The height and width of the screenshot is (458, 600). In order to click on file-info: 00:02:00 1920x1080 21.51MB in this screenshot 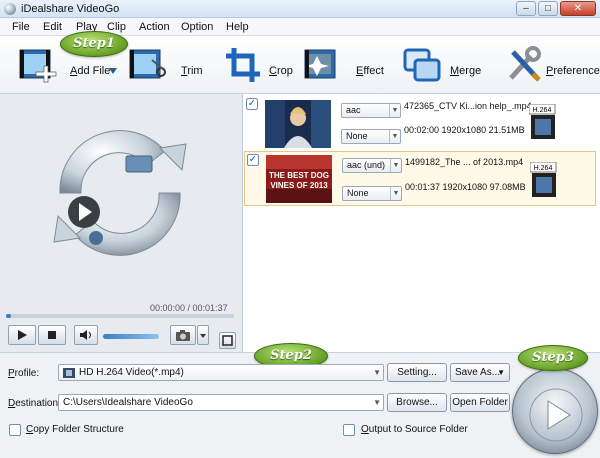, I will do `click(464, 130)`.